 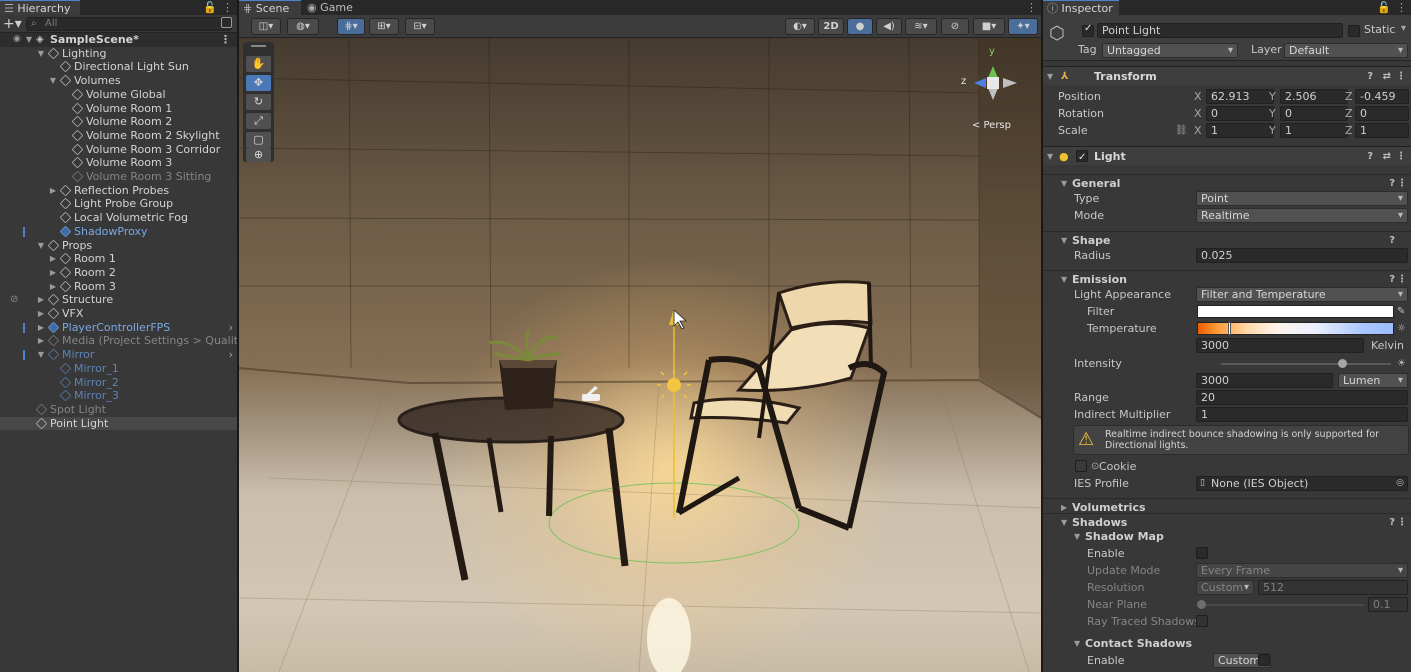 What do you see at coordinates (1264, 380) in the screenshot?
I see `intensity-field: 3000` at bounding box center [1264, 380].